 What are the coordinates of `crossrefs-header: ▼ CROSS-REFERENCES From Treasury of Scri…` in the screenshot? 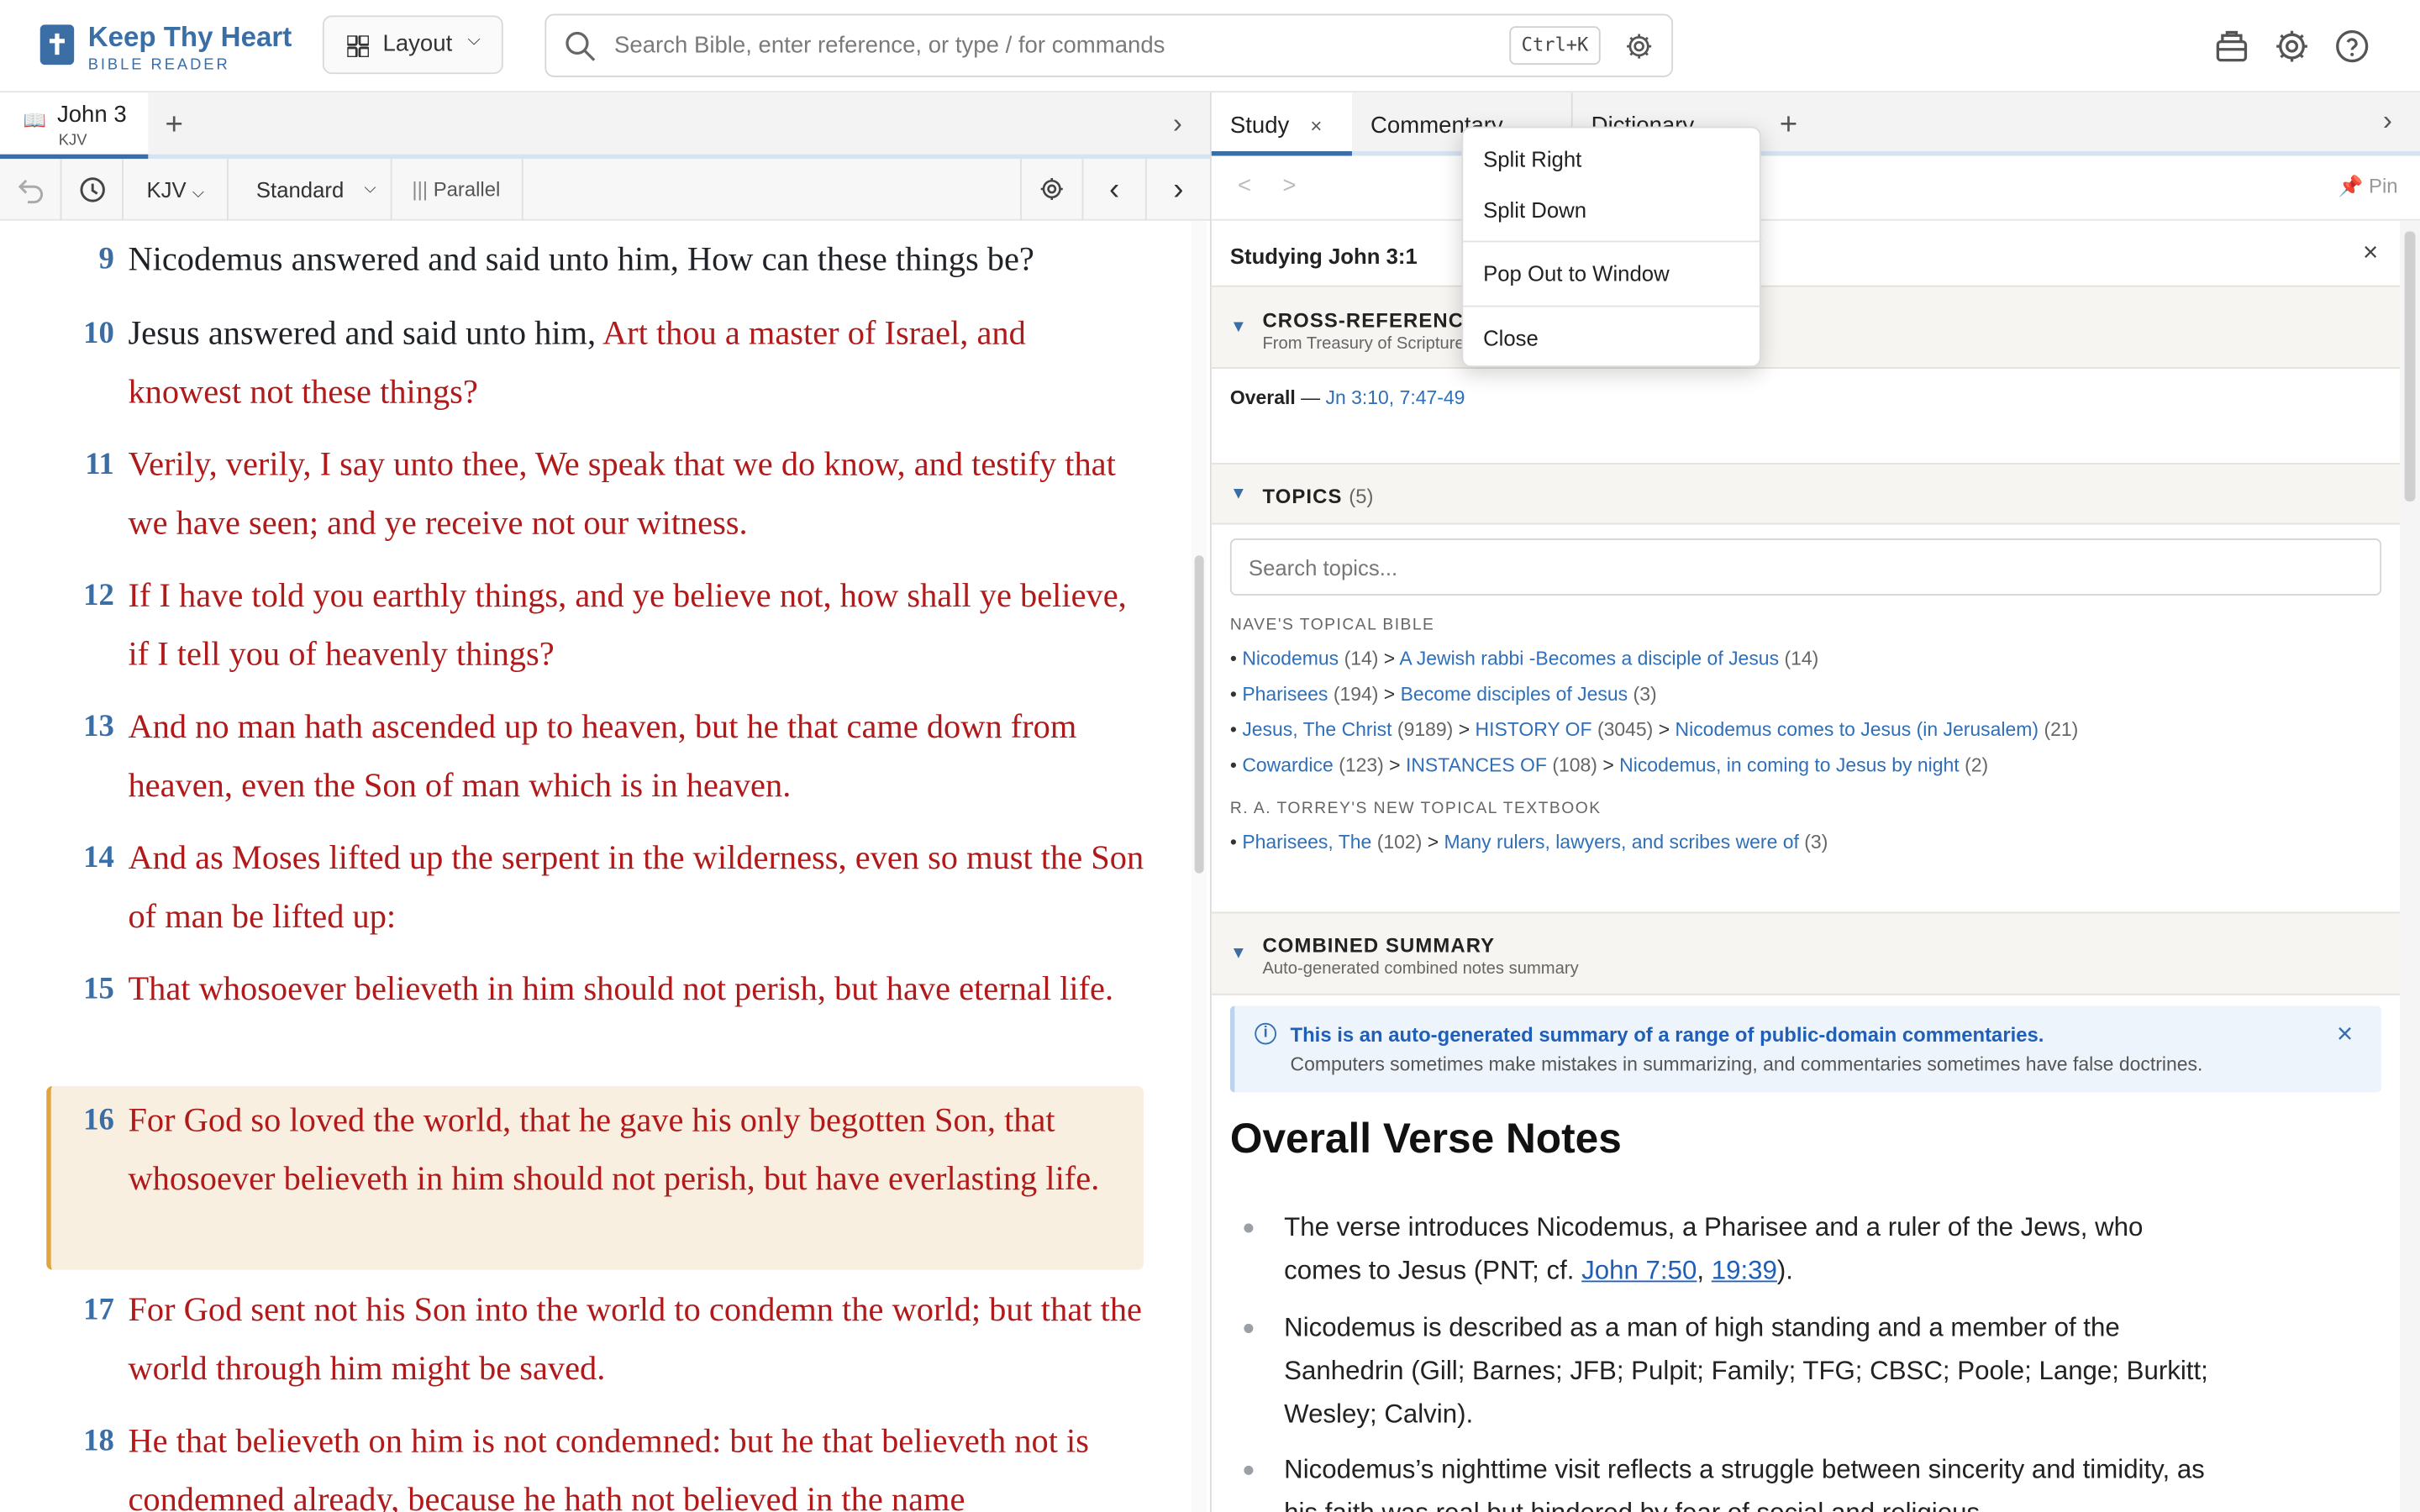 It's located at (1806, 327).